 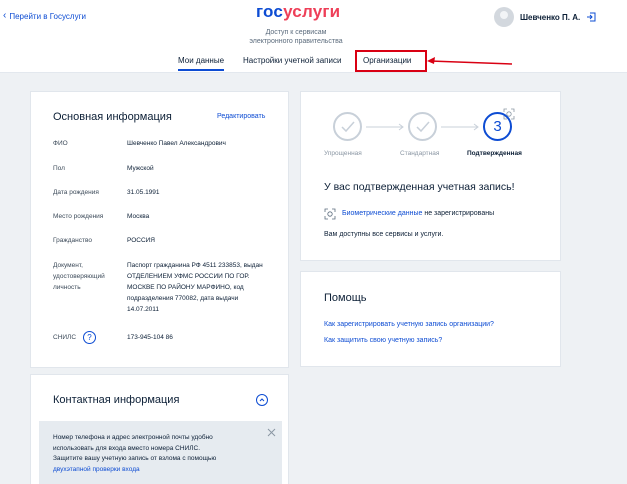 What do you see at coordinates (469, 61) in the screenshot?
I see `annotation-arrow-icon` at bounding box center [469, 61].